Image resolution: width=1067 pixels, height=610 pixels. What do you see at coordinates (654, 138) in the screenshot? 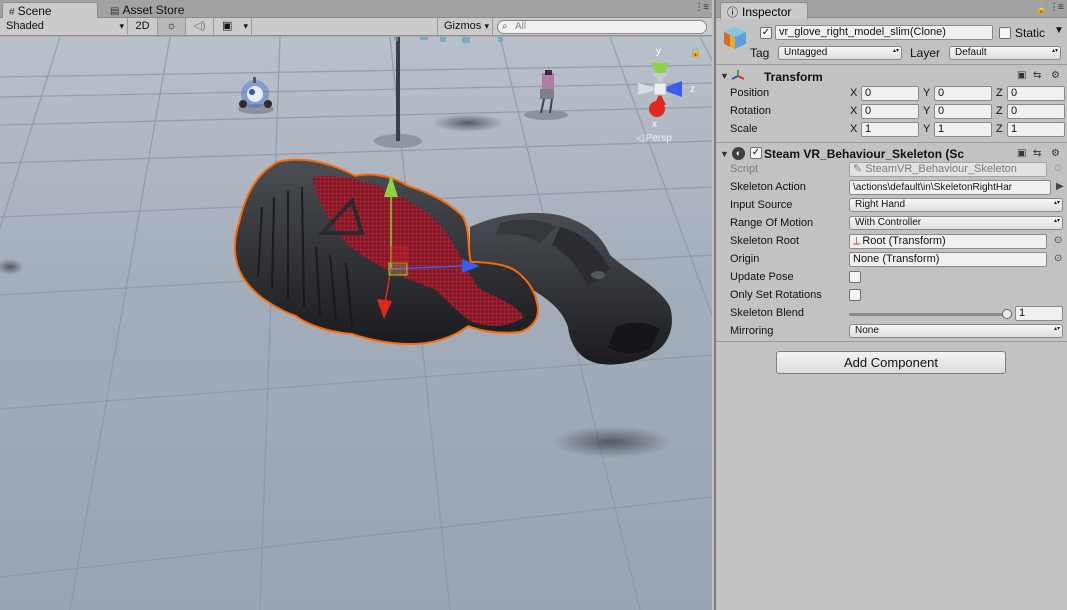
I see `projection-label: ◁ Persp` at bounding box center [654, 138].